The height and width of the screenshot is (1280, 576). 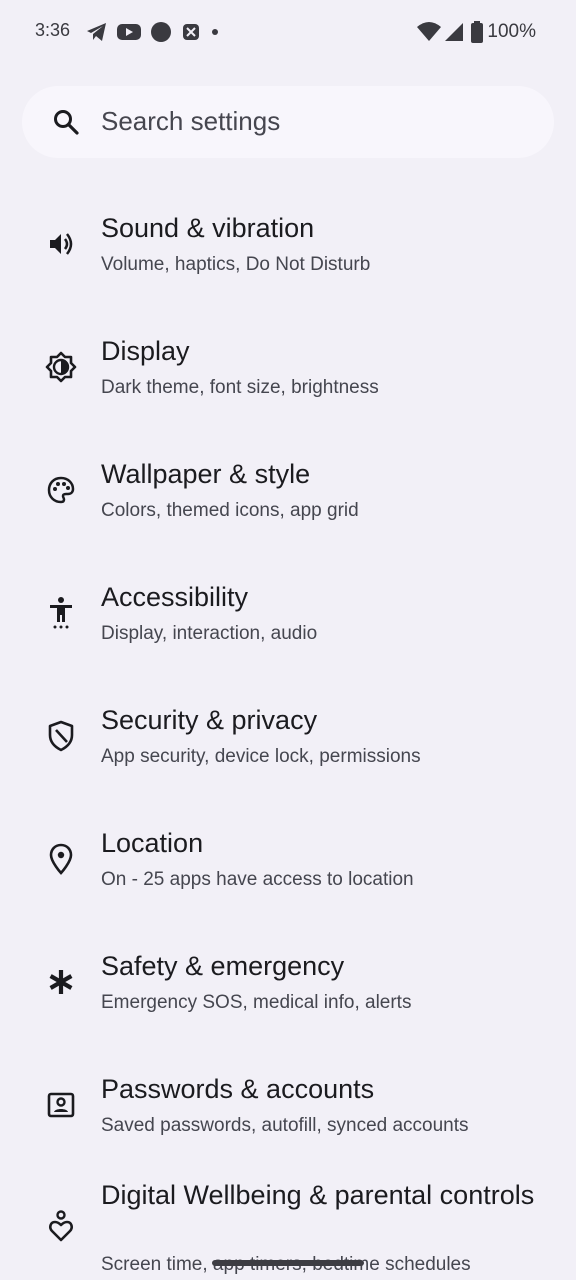 I want to click on item-subtitle: Colors, themed icons, app grid, so click(x=230, y=510).